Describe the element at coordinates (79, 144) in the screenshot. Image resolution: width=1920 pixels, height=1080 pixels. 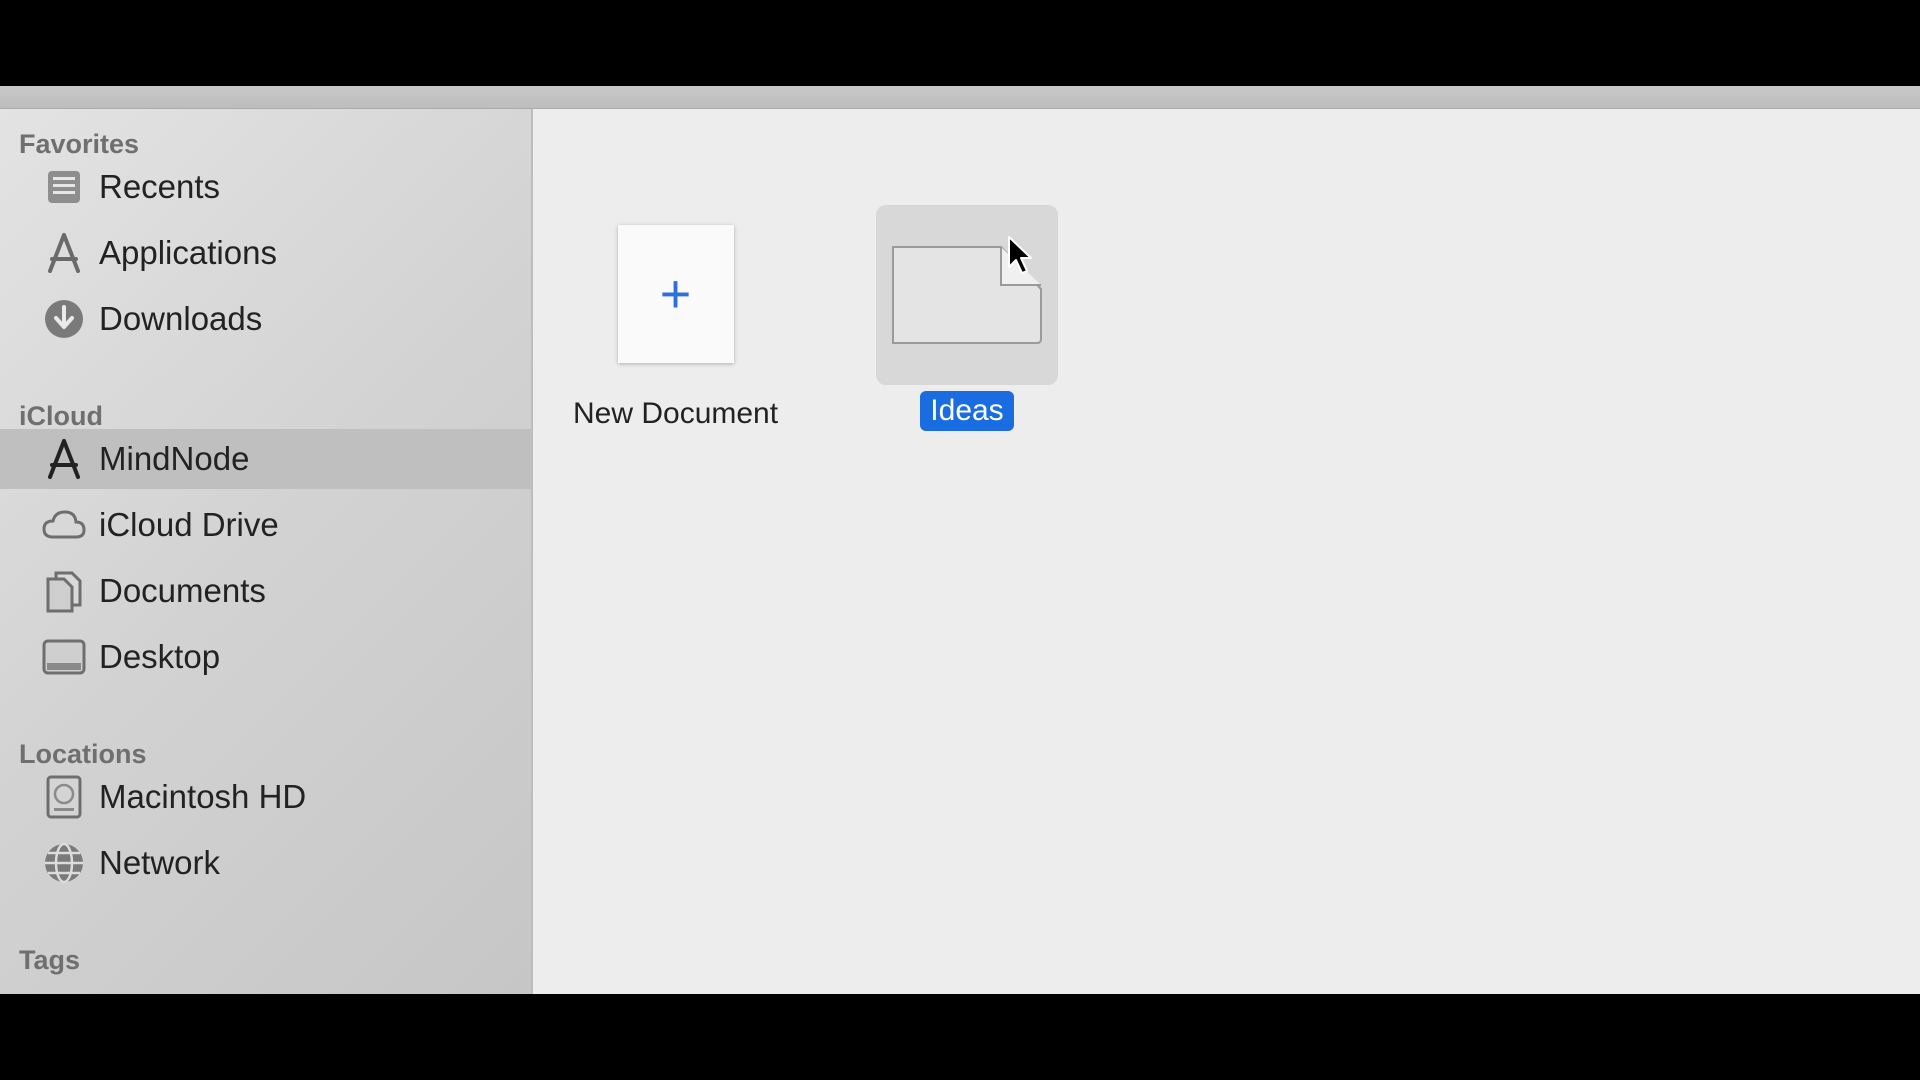
I see `section-favorites: Favorites` at that location.